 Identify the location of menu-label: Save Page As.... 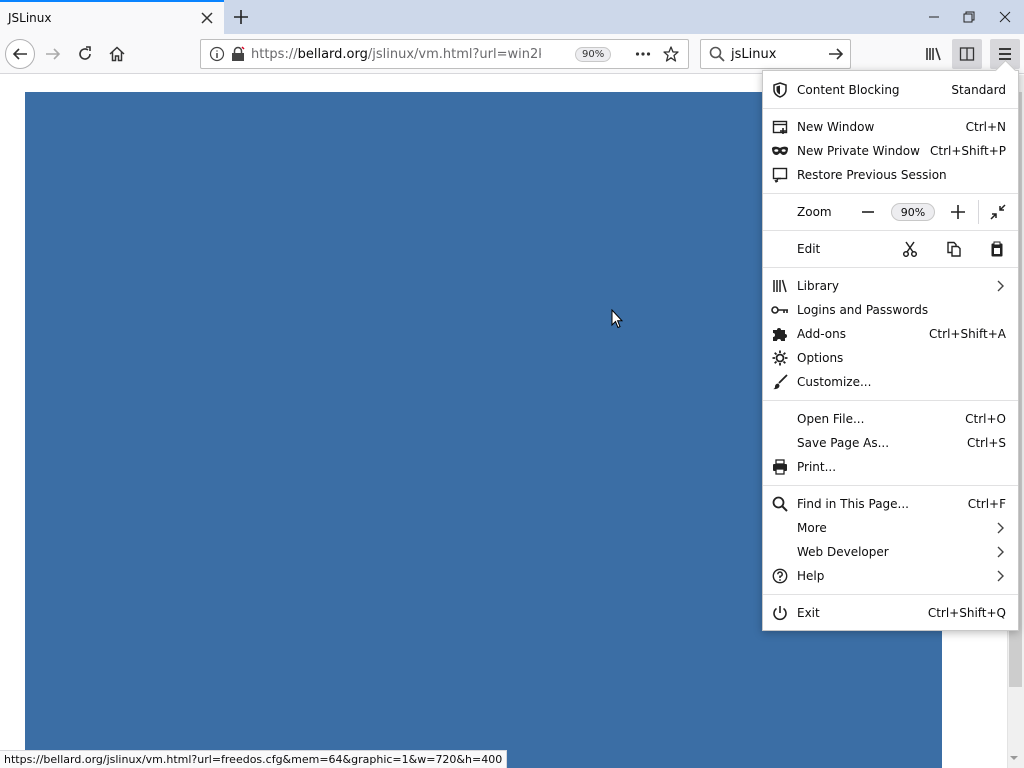
(843, 443).